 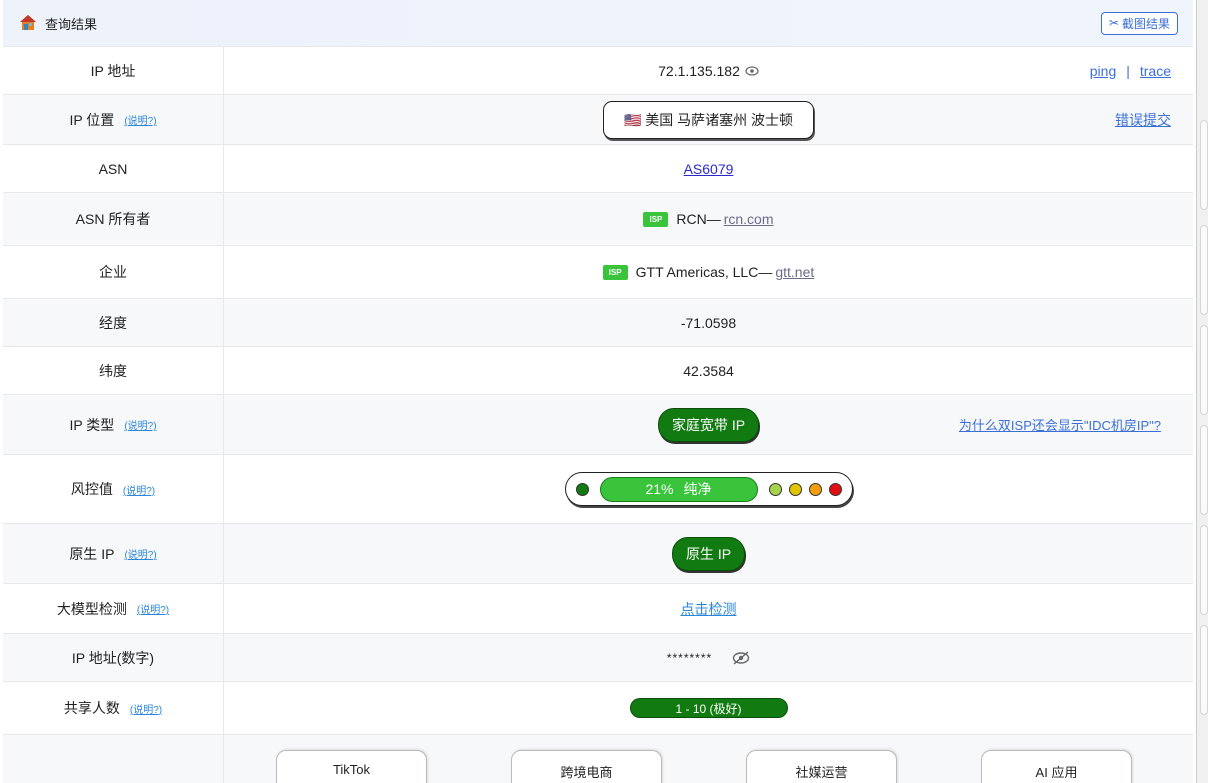 What do you see at coordinates (113, 168) in the screenshot?
I see `asn-label: ASN` at bounding box center [113, 168].